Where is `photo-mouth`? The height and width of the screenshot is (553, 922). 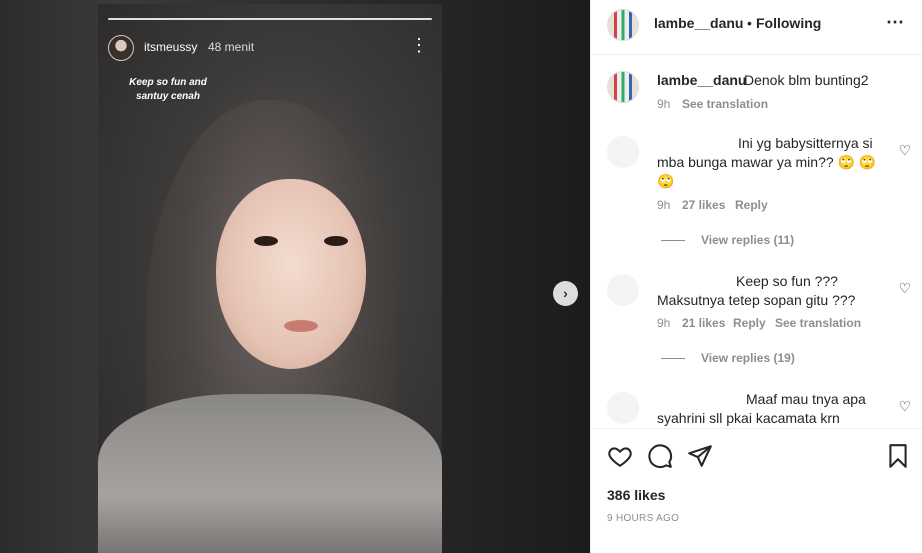
photo-mouth is located at coordinates (301, 326).